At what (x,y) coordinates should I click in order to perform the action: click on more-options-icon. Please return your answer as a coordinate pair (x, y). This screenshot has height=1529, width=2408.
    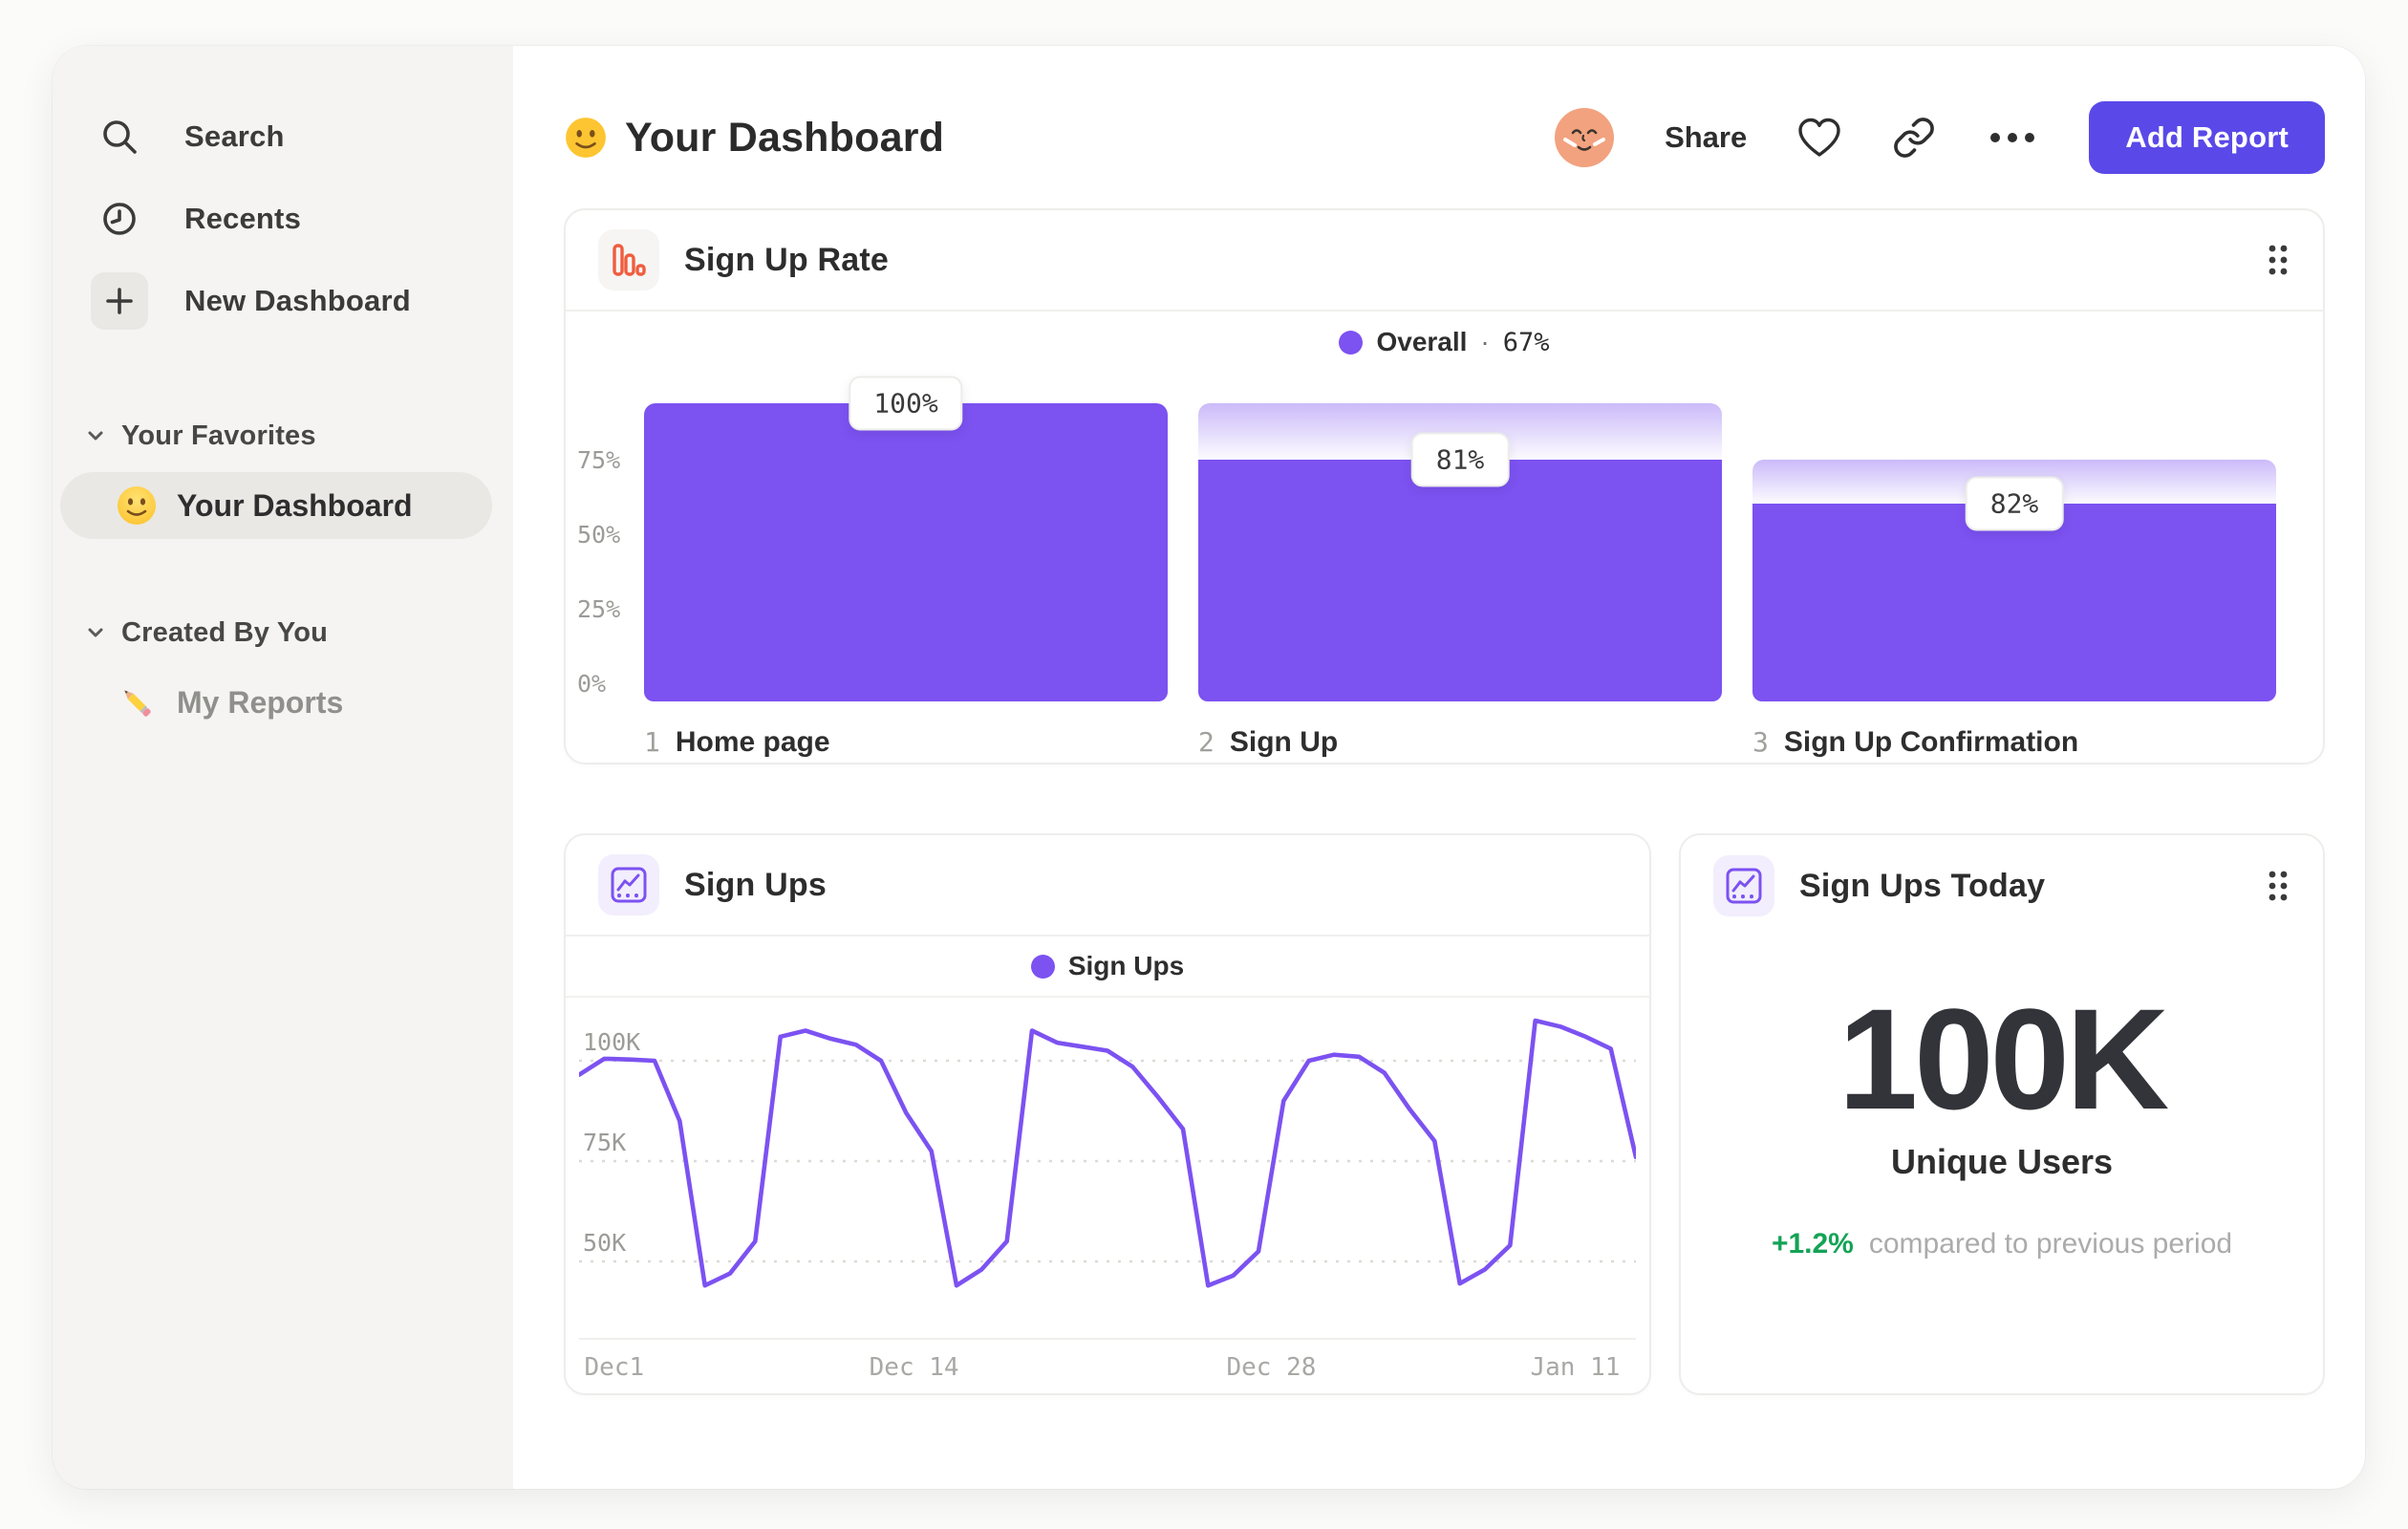
    Looking at the image, I should click on (2013, 137).